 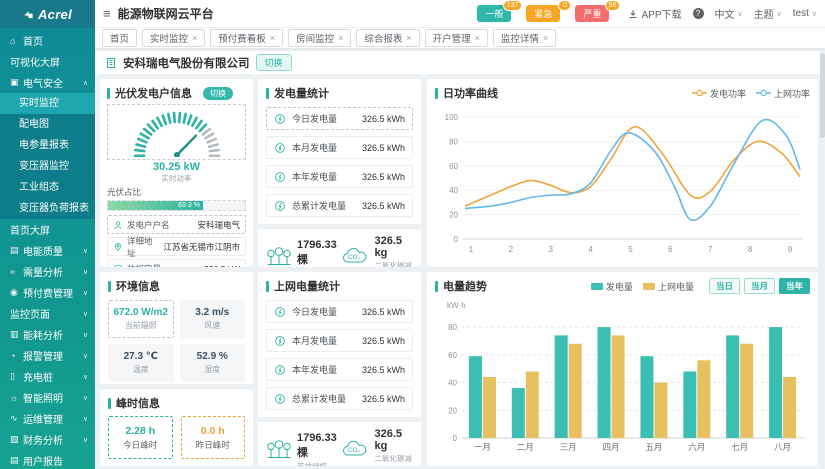 I want to click on sidebar-item-label: 首页大屏, so click(x=30, y=231).